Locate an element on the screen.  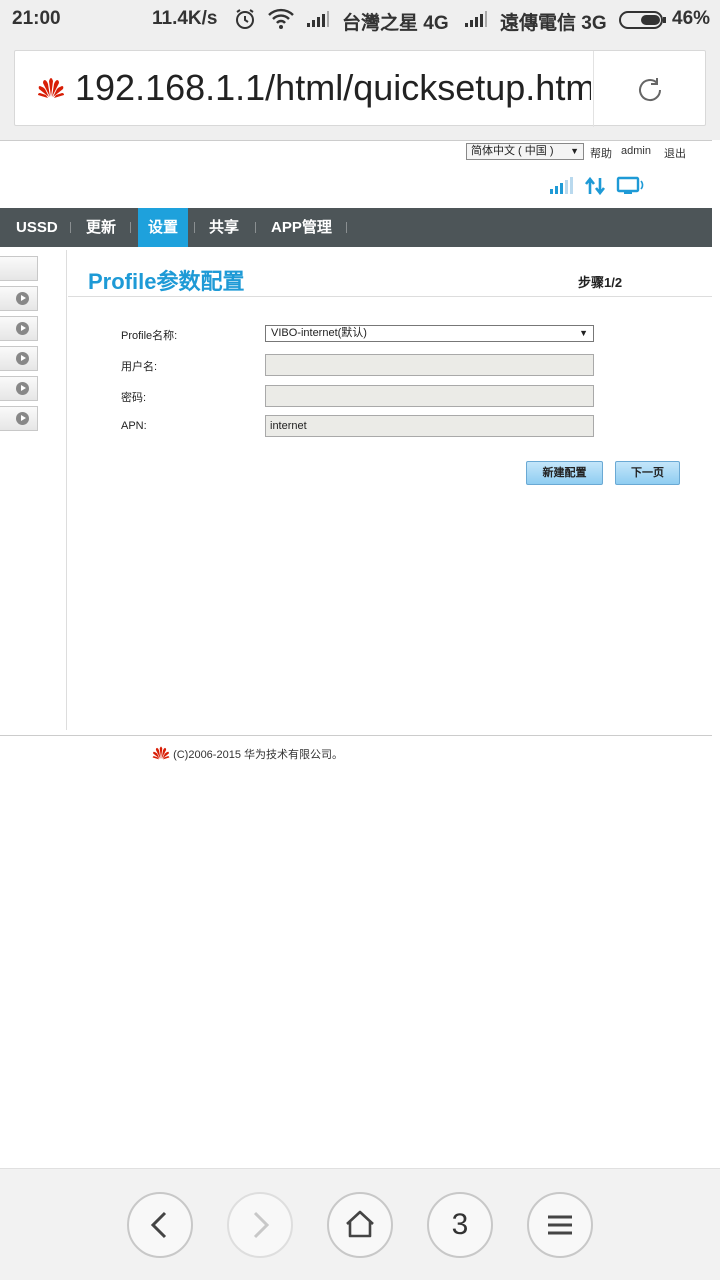
copyright-text: (C)2006-2015 华为技术有限公司。 is located at coordinates (258, 755).